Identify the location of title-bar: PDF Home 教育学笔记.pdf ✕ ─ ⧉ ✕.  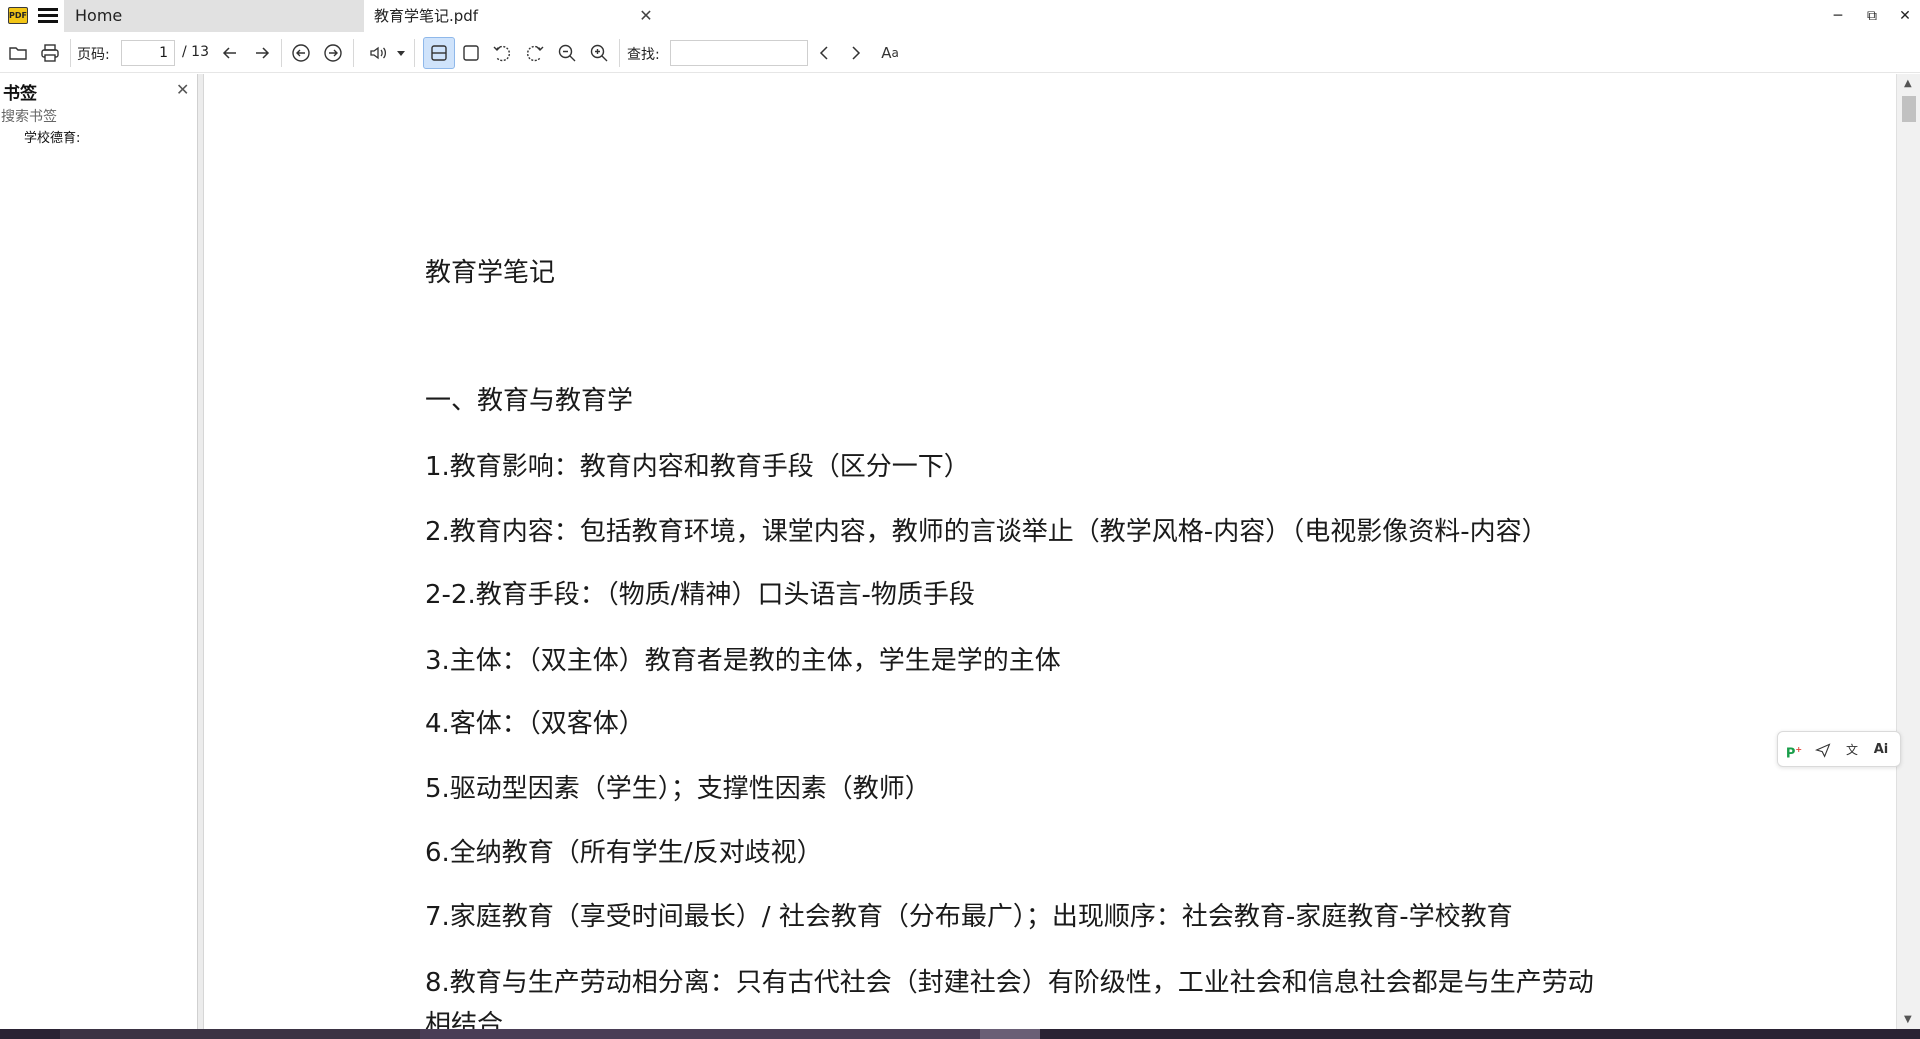
(960, 16).